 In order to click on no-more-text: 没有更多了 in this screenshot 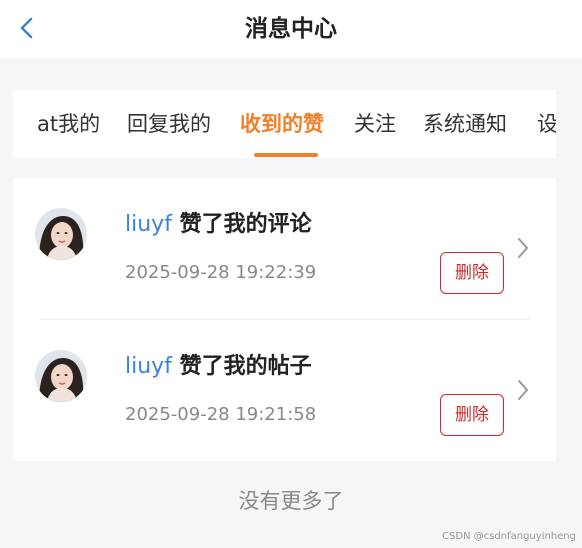, I will do `click(291, 501)`.